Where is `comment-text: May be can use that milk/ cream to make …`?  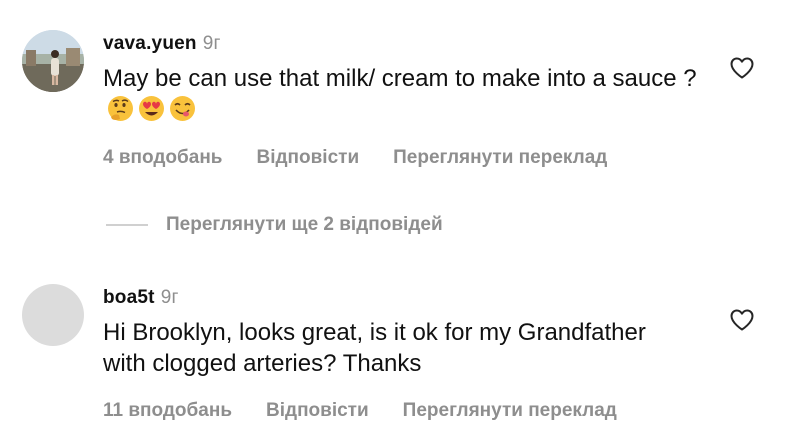
comment-text: May be can use that milk/ cream to make … is located at coordinates (408, 94).